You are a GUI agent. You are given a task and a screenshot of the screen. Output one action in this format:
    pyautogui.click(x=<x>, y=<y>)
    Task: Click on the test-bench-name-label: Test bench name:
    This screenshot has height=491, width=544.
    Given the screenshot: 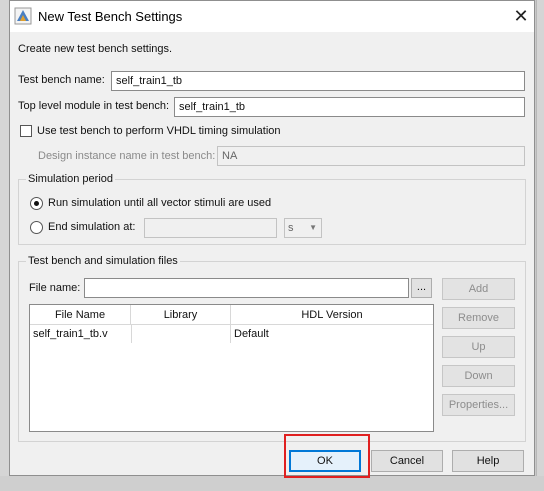 What is the action you would take?
    pyautogui.click(x=61, y=80)
    